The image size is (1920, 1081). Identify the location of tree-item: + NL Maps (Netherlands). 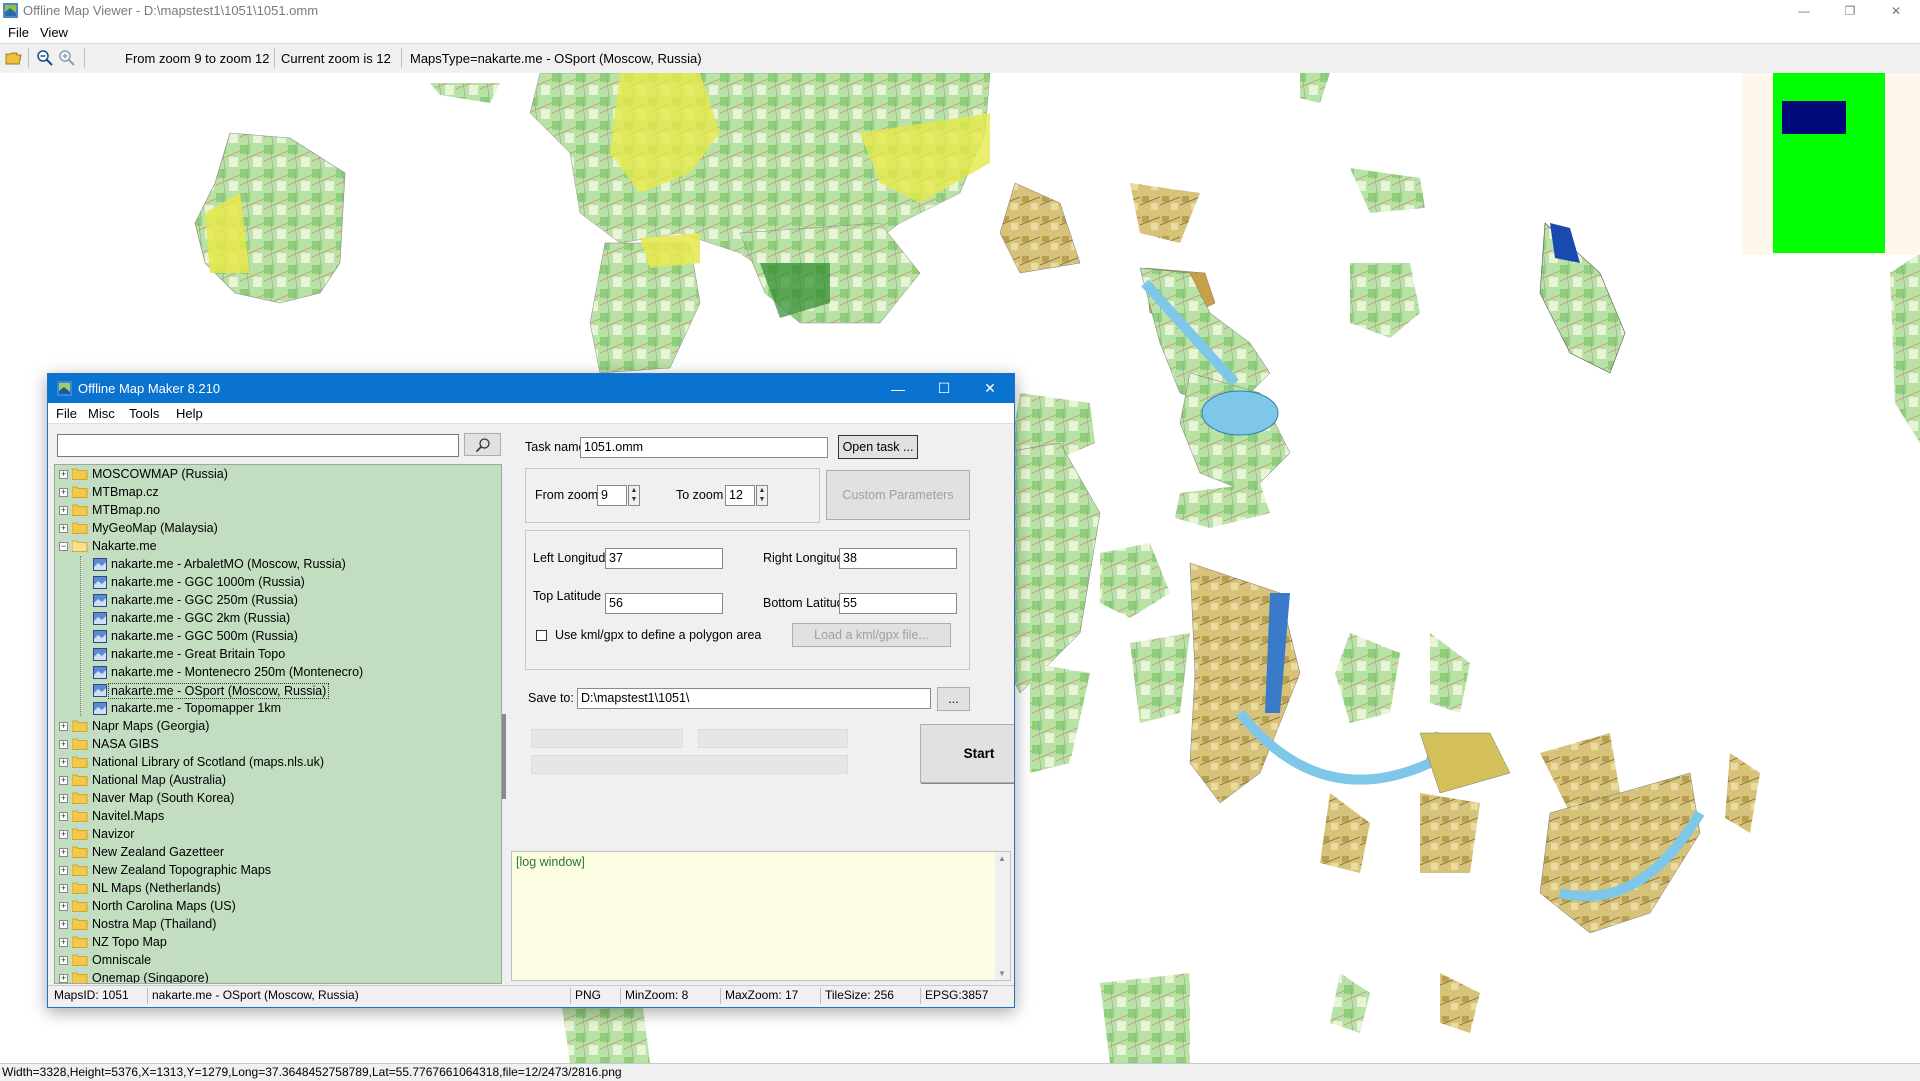
(278, 889).